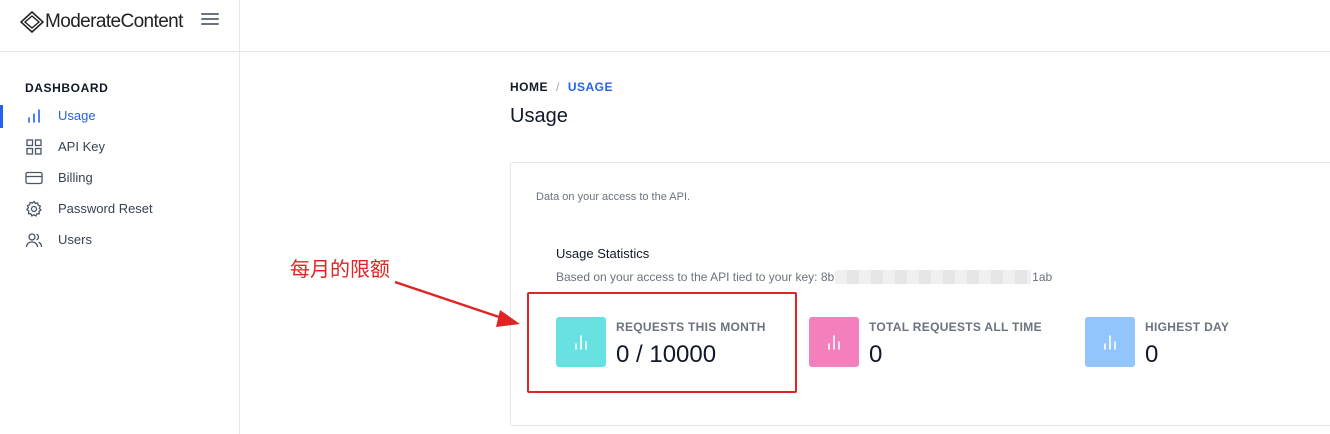 The width and height of the screenshot is (1330, 434). I want to click on api-key-suffix-text: 1ab, so click(1042, 277).